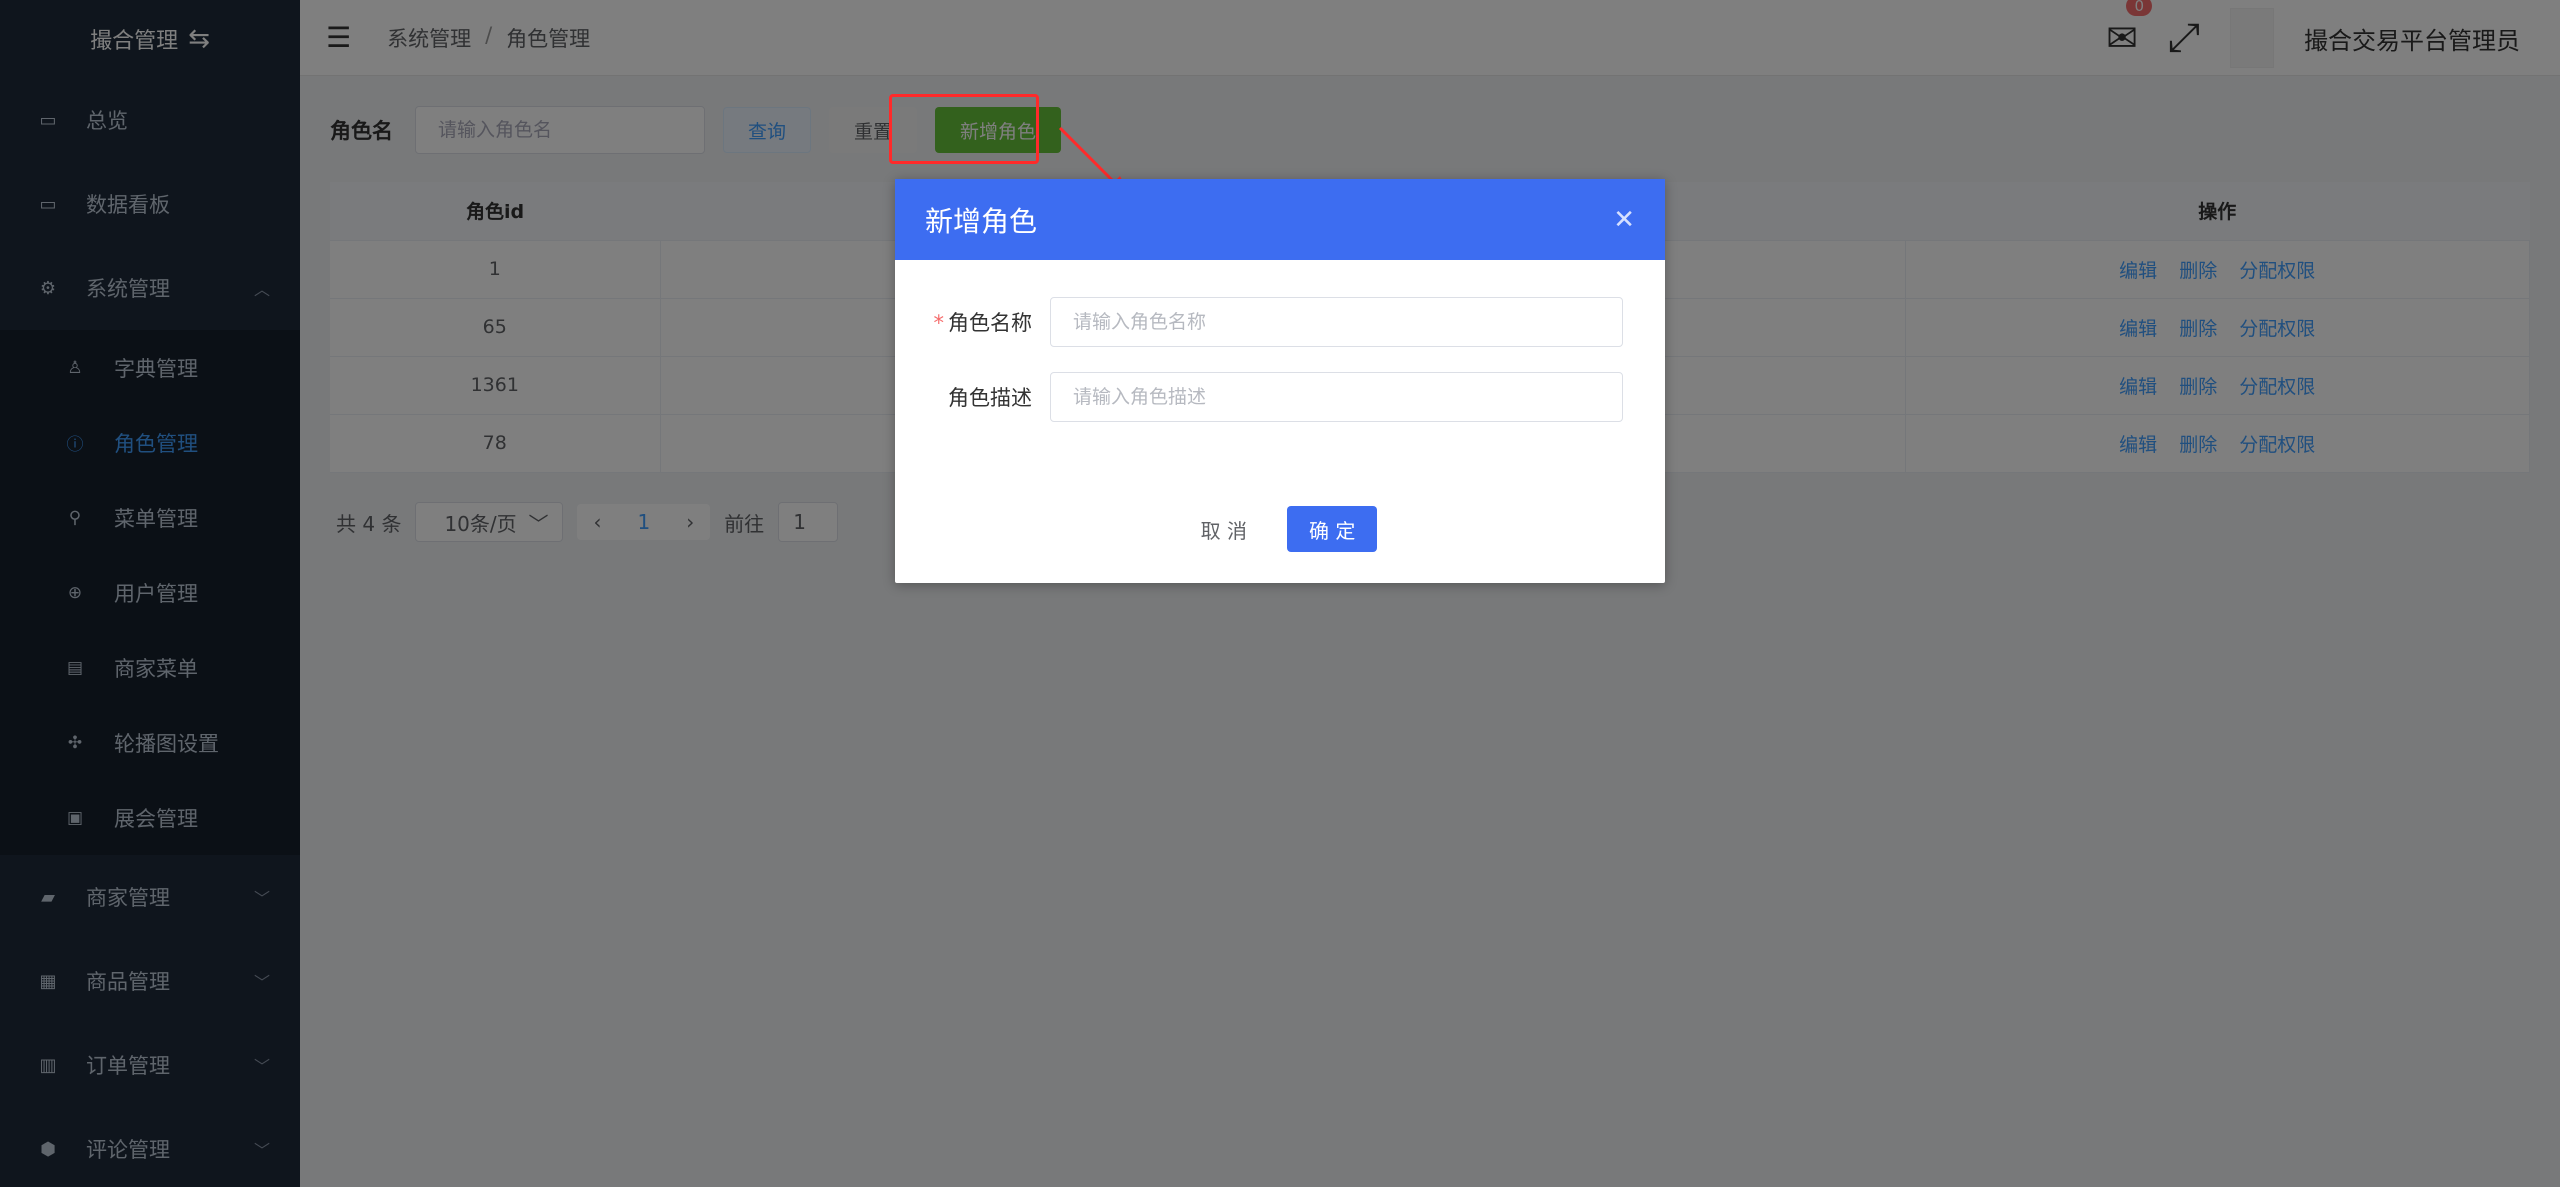  What do you see at coordinates (1332, 529) in the screenshot?
I see `confirm-button: 确 定` at bounding box center [1332, 529].